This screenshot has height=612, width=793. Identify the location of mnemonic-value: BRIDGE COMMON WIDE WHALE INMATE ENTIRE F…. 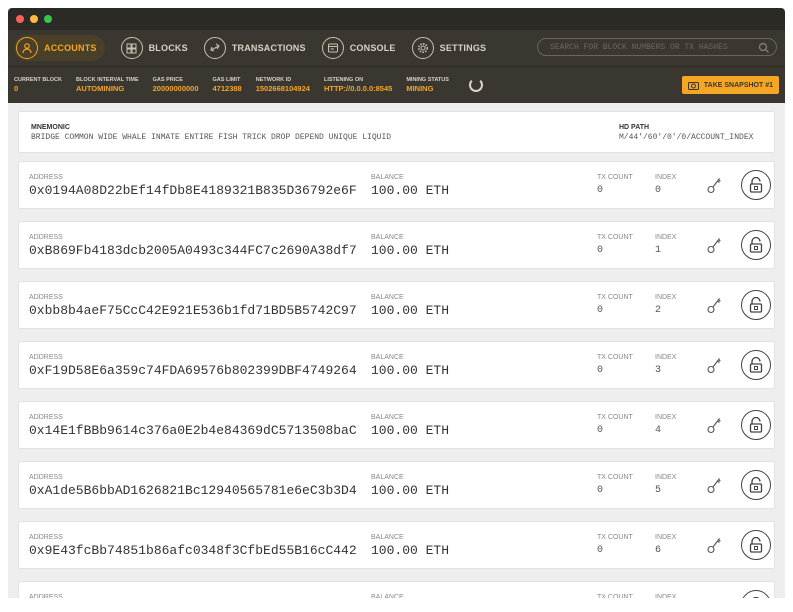
(211, 137).